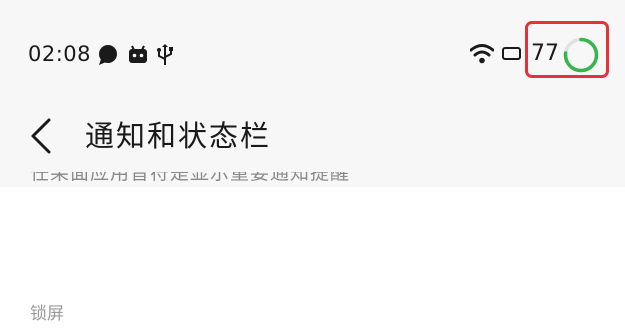  Describe the element at coordinates (108, 57) in the screenshot. I see `chat-bubble-icon` at that location.